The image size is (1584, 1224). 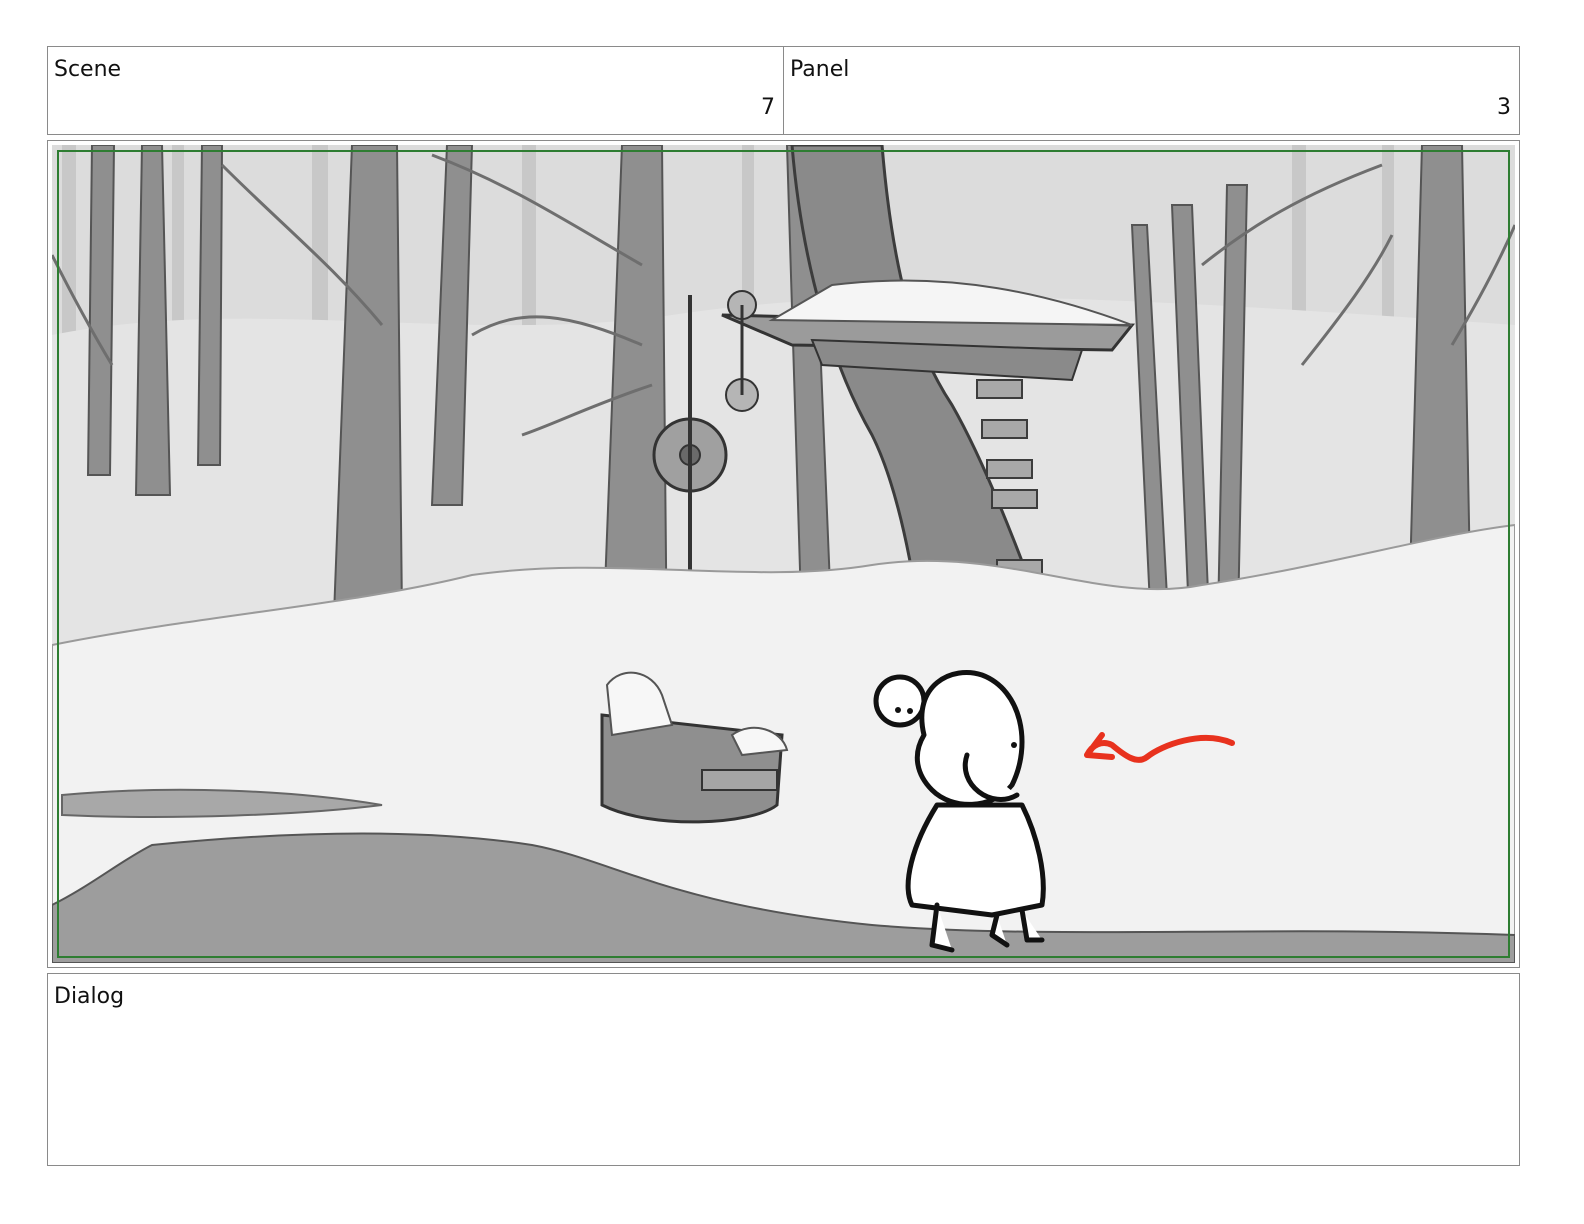 I want to click on scene-number: 7, so click(x=768, y=107).